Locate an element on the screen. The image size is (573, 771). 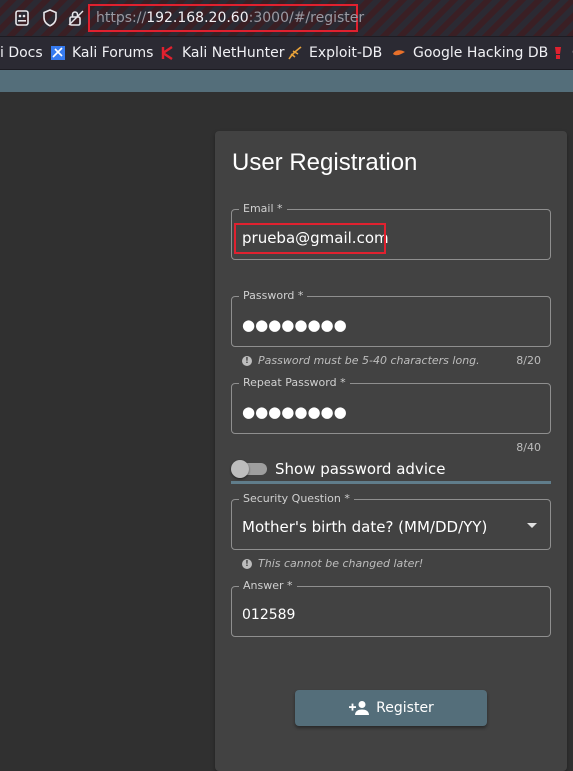
url-scheme: https:// is located at coordinates (121, 18).